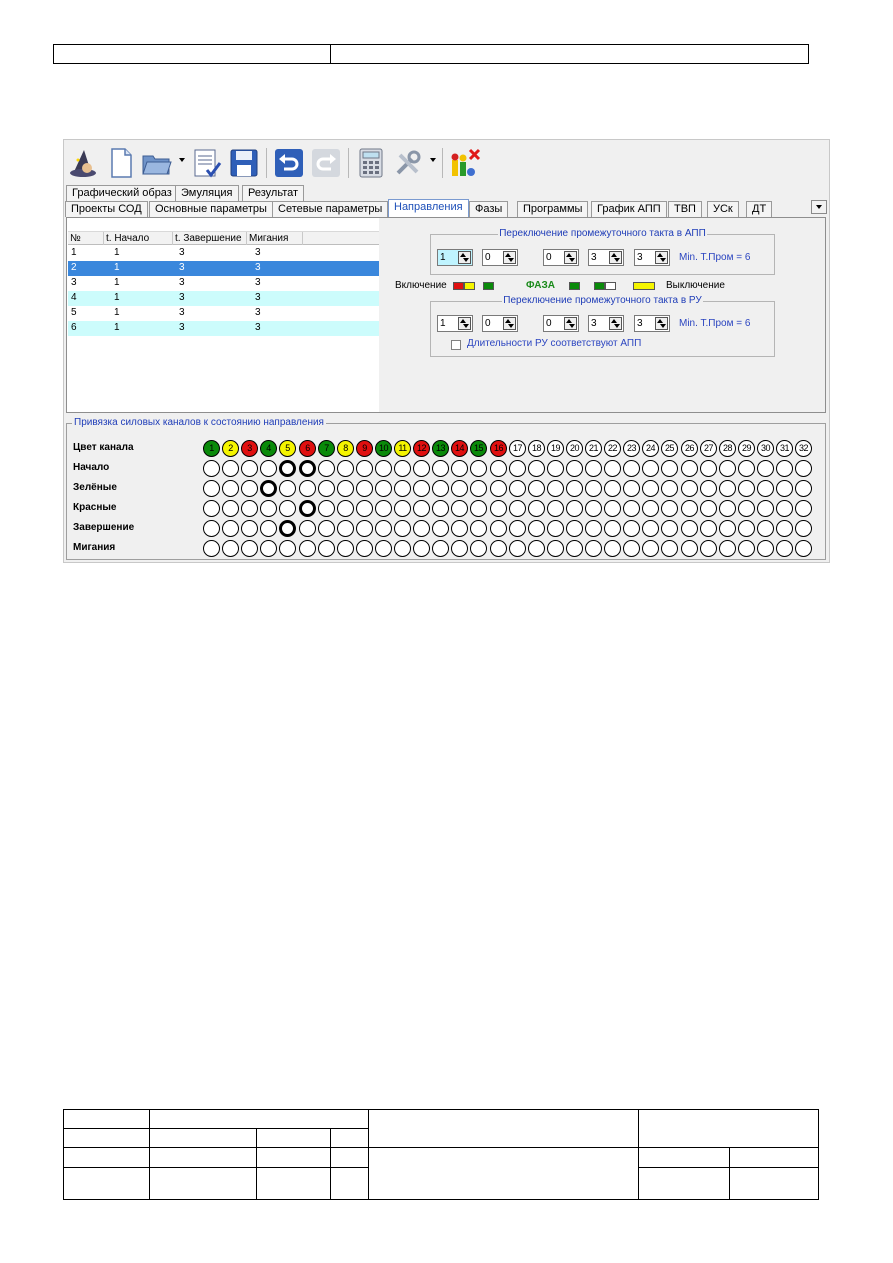  What do you see at coordinates (465, 163) in the screenshot?
I see `traffic-lights-icon` at bounding box center [465, 163].